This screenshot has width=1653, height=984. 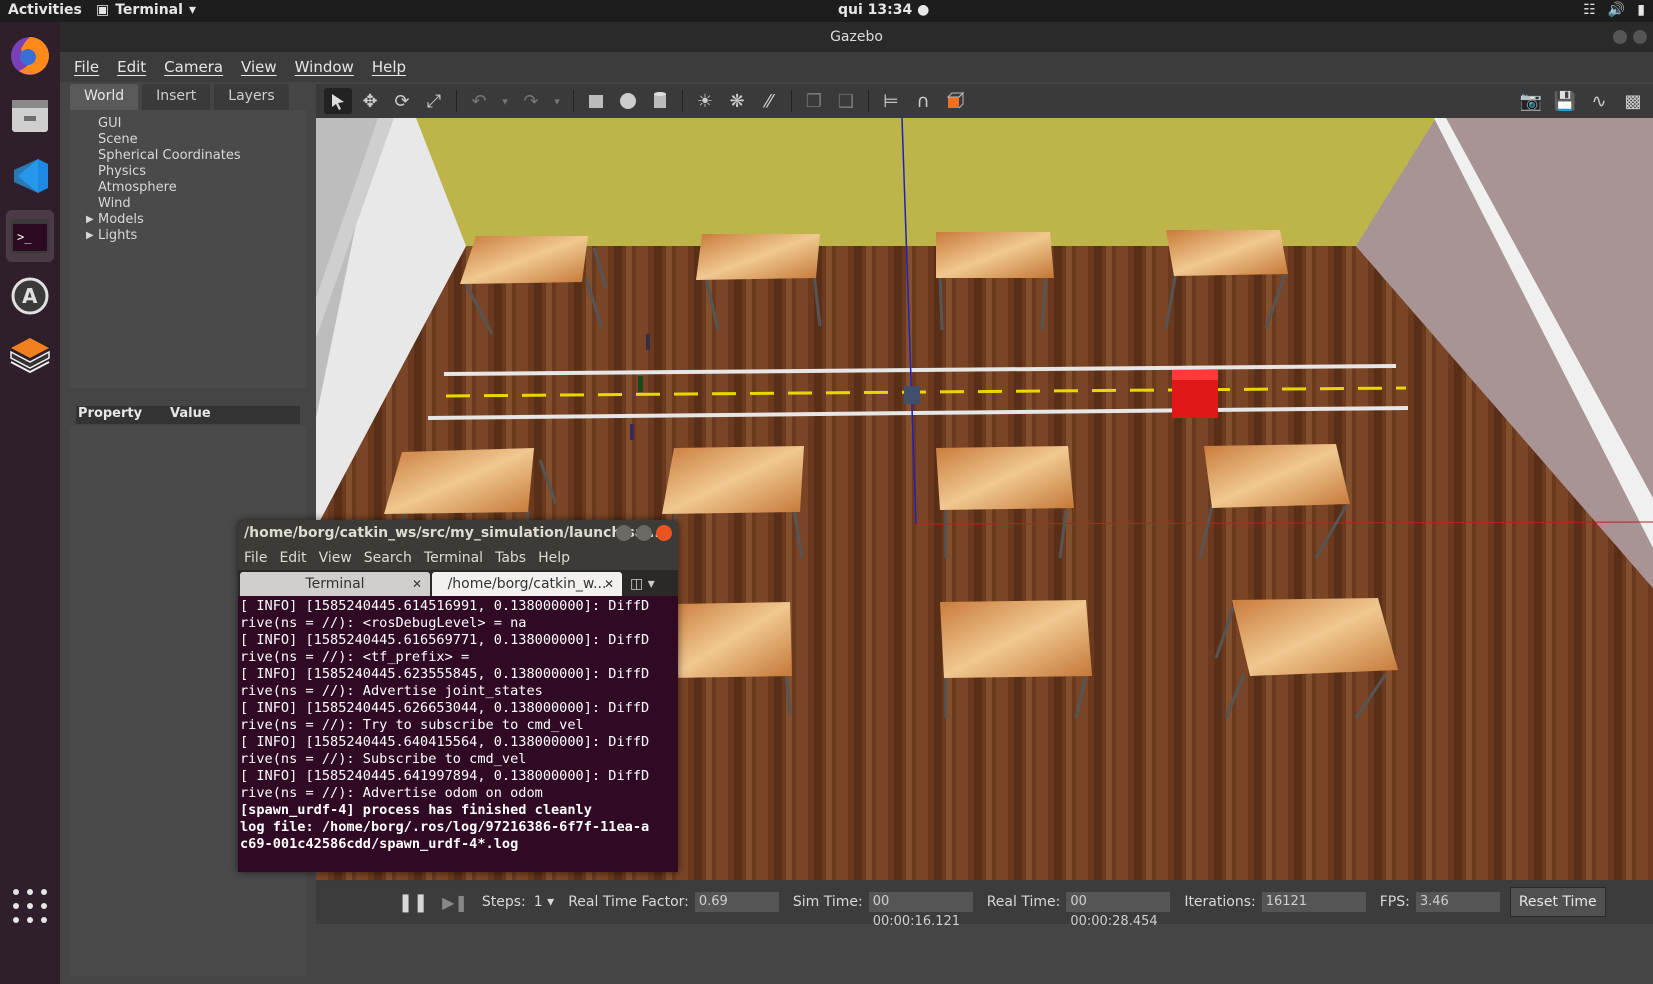 What do you see at coordinates (195, 156) in the screenshot?
I see `tree-item-spherical-coordinates: Spherical Coordinates` at bounding box center [195, 156].